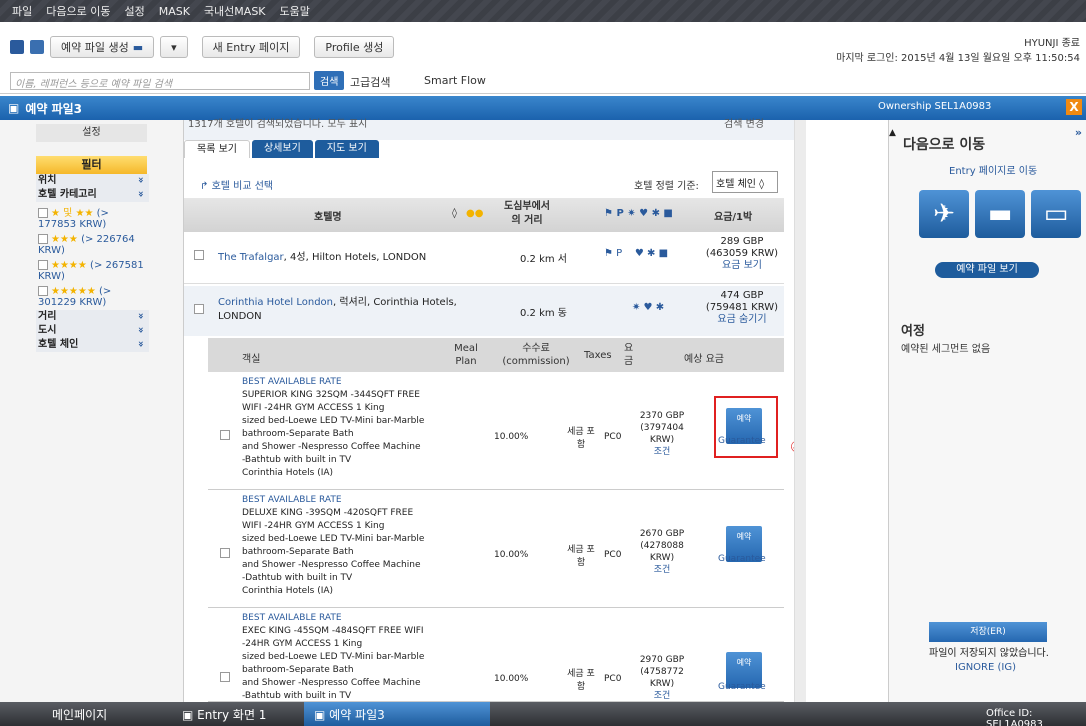  I want to click on category-item: ★★★ (> 226764 KRW), so click(92, 245).